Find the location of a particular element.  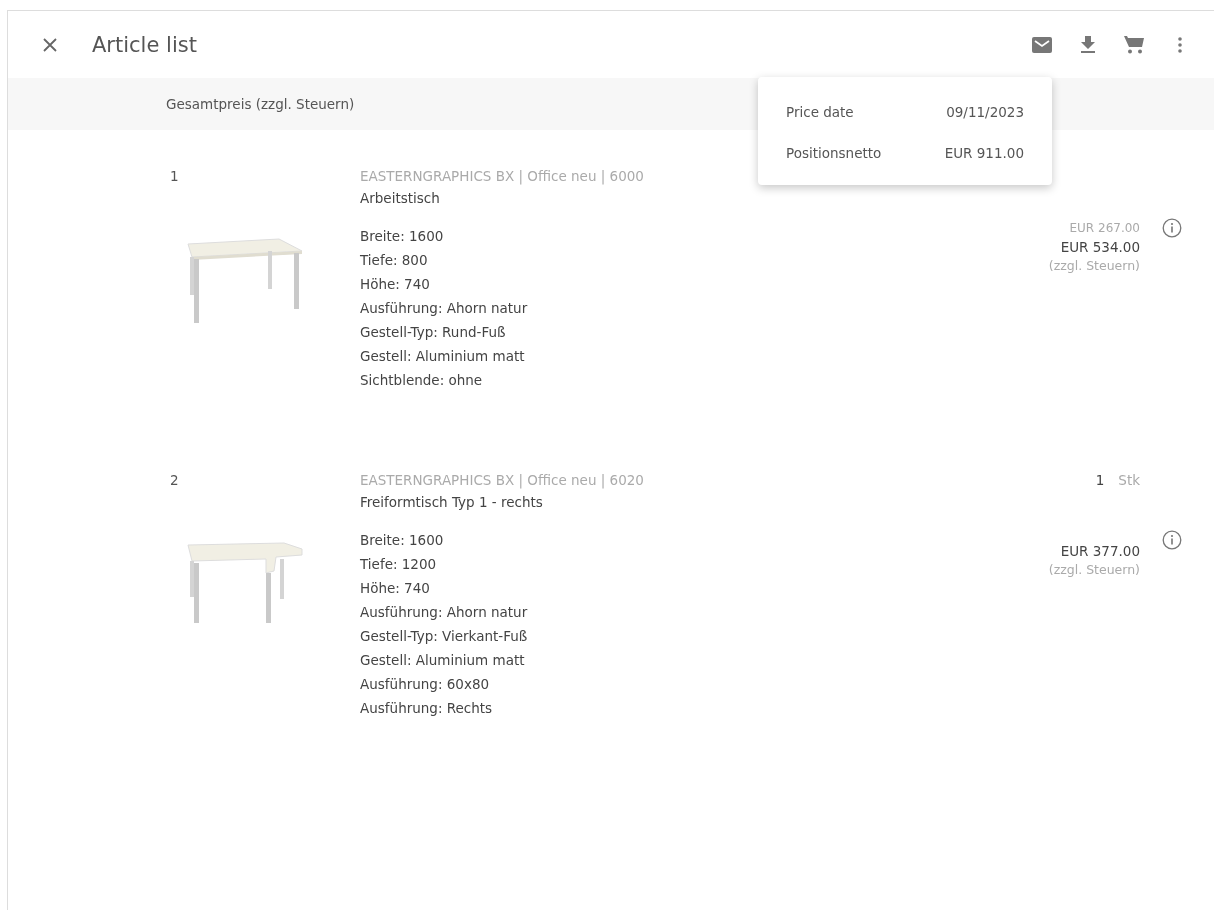

article-attribute: Gestell-Typ: Vierkant-Fuß is located at coordinates (444, 636).